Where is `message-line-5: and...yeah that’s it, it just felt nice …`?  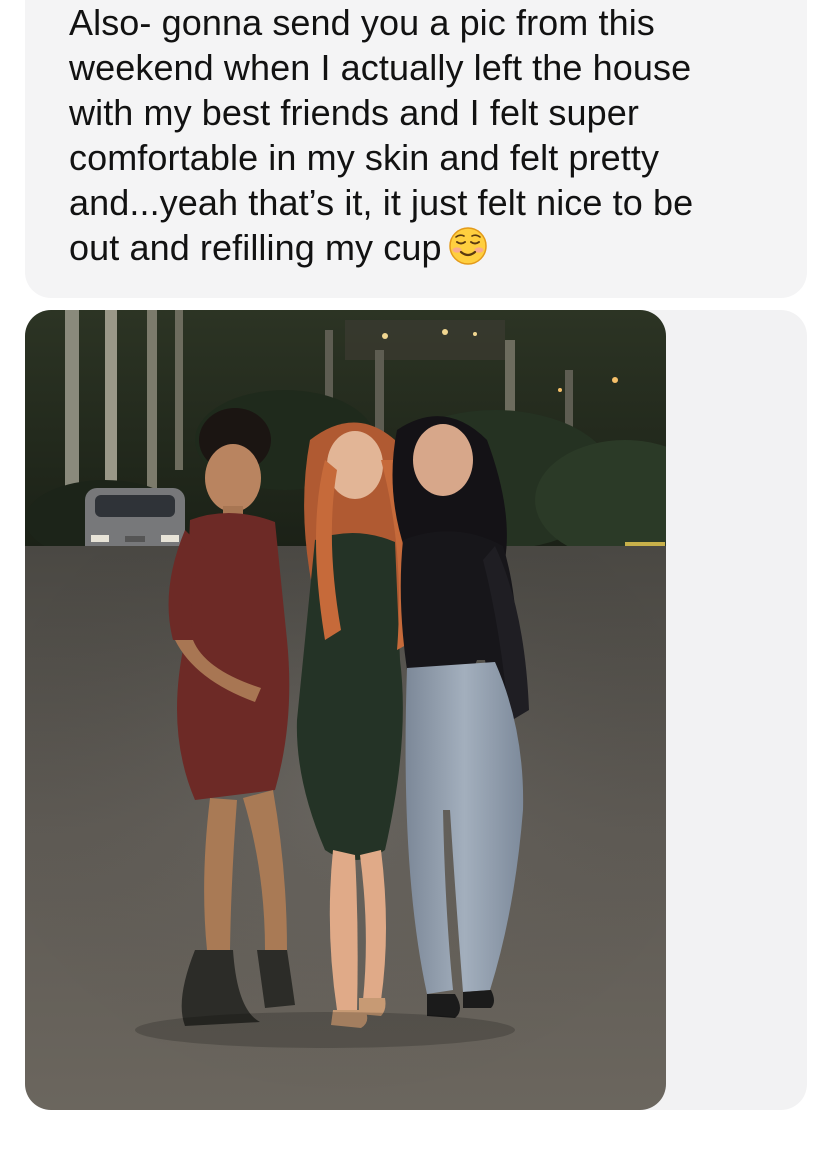
message-line-5: and...yeah that’s it, it just felt nice … is located at coordinates (381, 202).